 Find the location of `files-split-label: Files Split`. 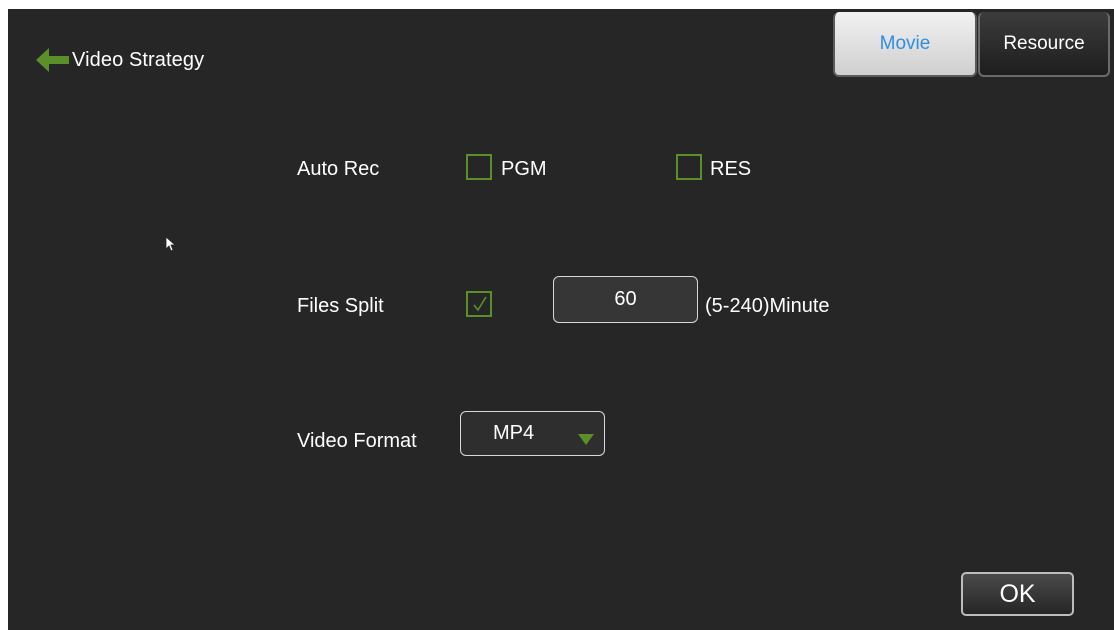

files-split-label: Files Split is located at coordinates (340, 306).